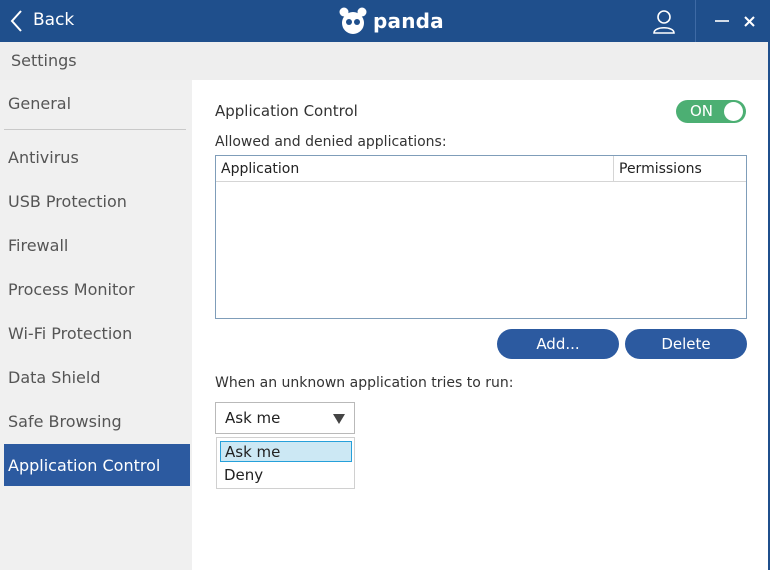  I want to click on sidebar-item-label: Antivirus, so click(43, 157).